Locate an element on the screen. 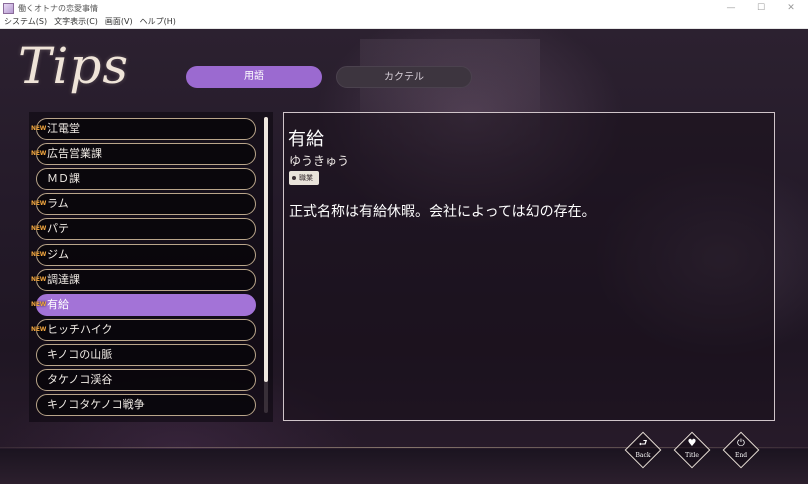  tips-list-item: 有給 is located at coordinates (146, 305).